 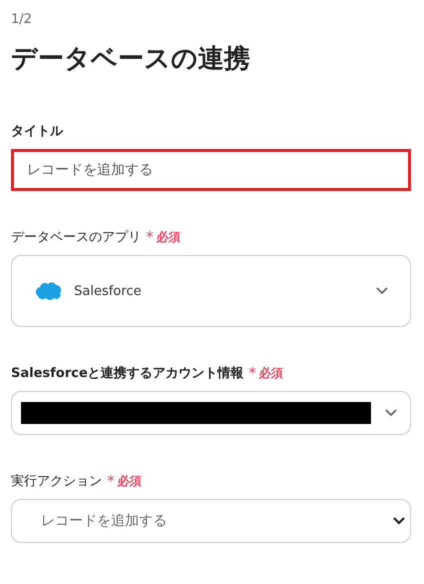 I want to click on field-label: データベースのアプリ, so click(x=76, y=237).